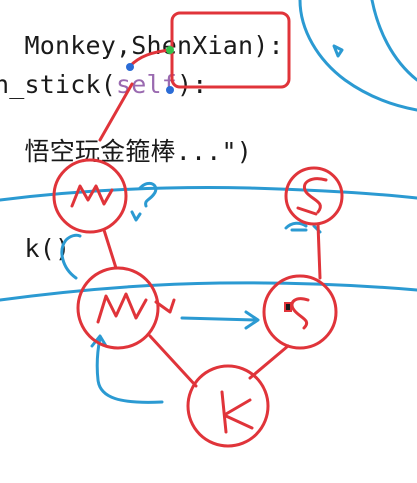 The width and height of the screenshot is (417, 483). I want to click on selection-handle-green-icon, so click(170, 50).